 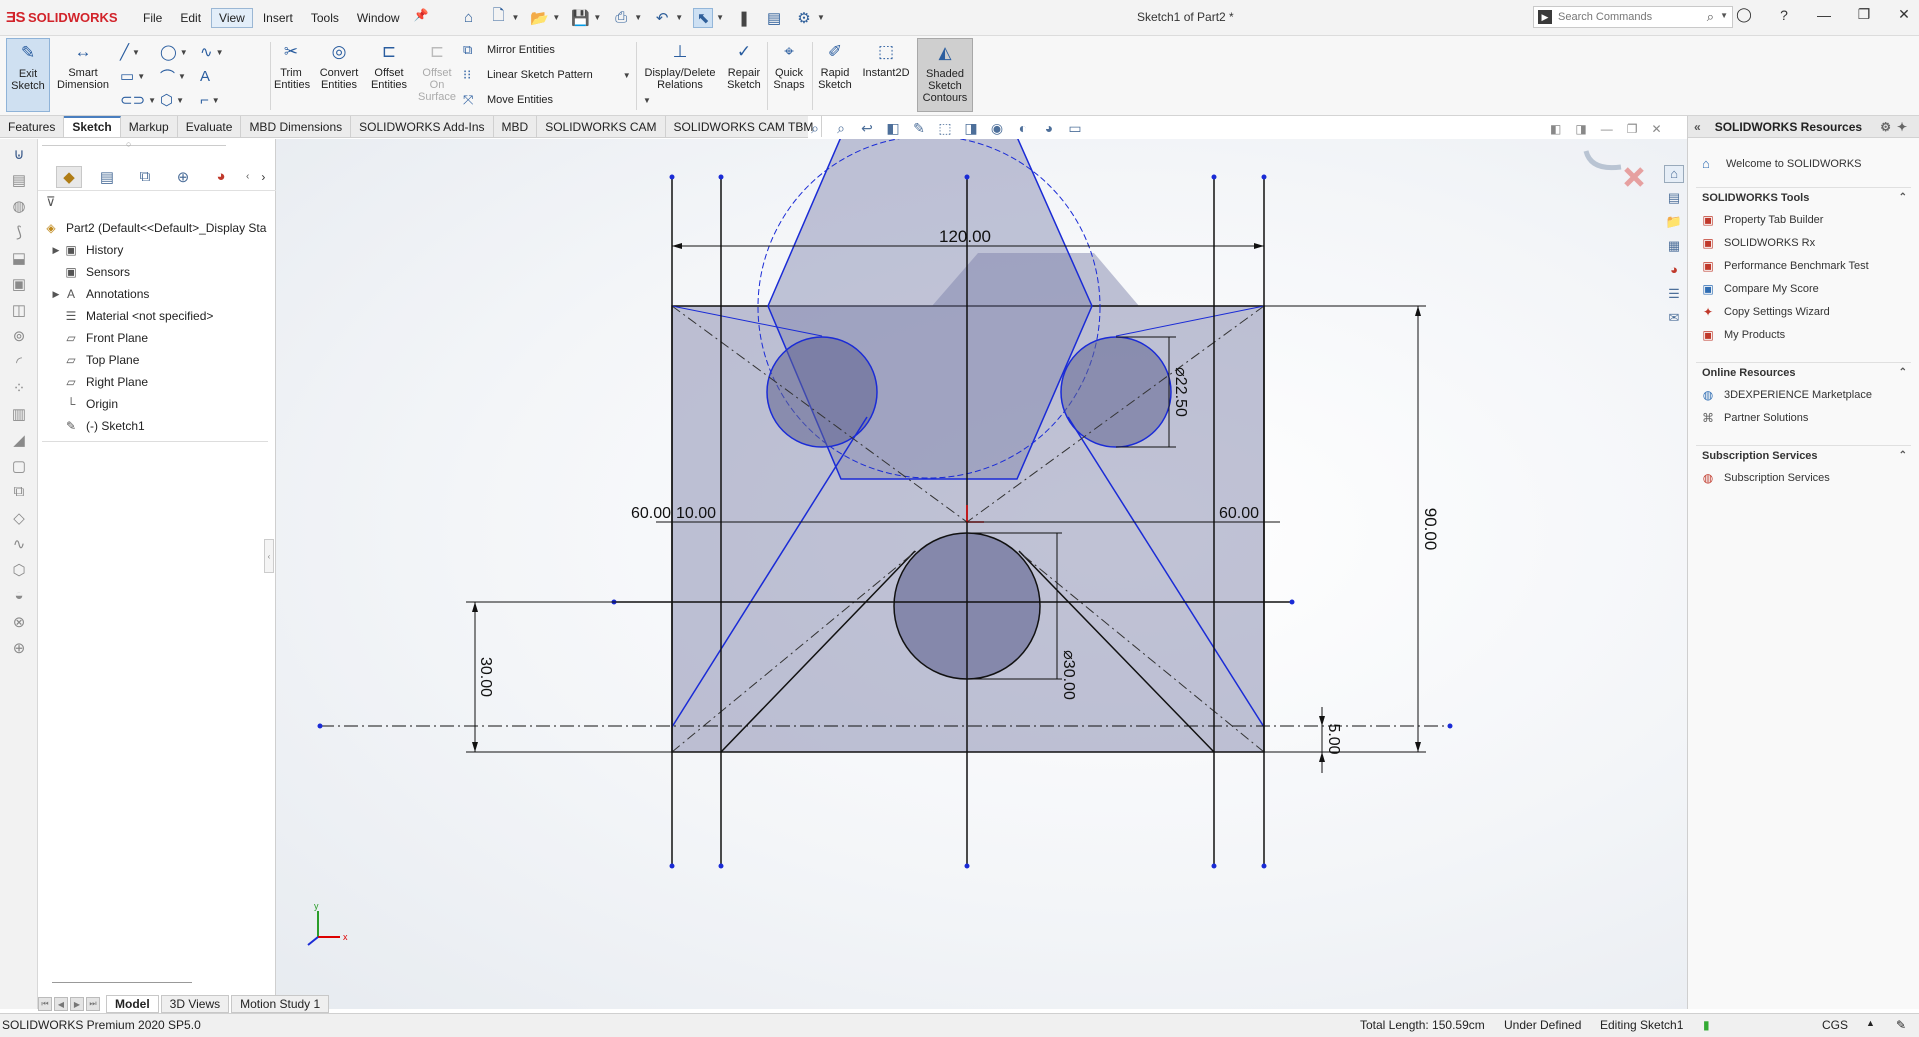 What do you see at coordinates (744, 126) in the screenshot?
I see `tab-solidworks-cam-tbm: SOLIDWORKS CAM TBM` at bounding box center [744, 126].